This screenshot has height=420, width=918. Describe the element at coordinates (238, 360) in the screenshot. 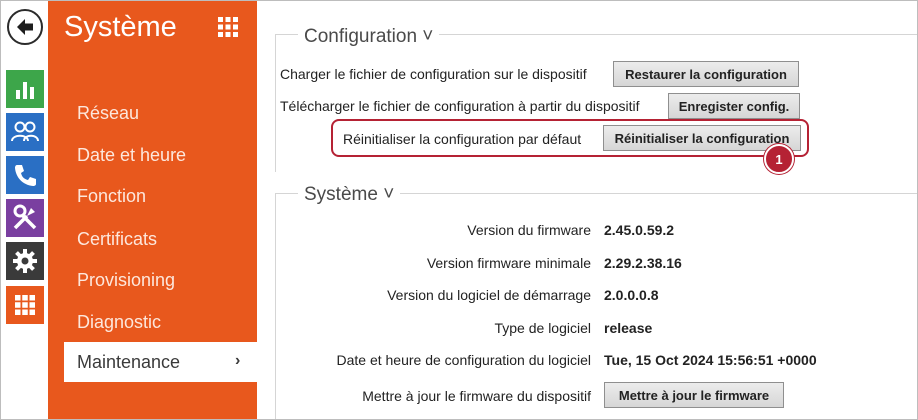

I see `chevron-right-icon: ›` at that location.